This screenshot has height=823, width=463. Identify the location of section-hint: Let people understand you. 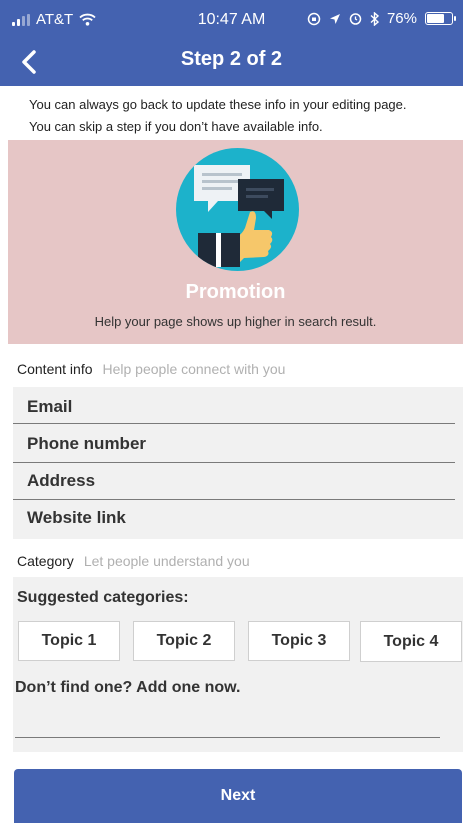
(166, 561).